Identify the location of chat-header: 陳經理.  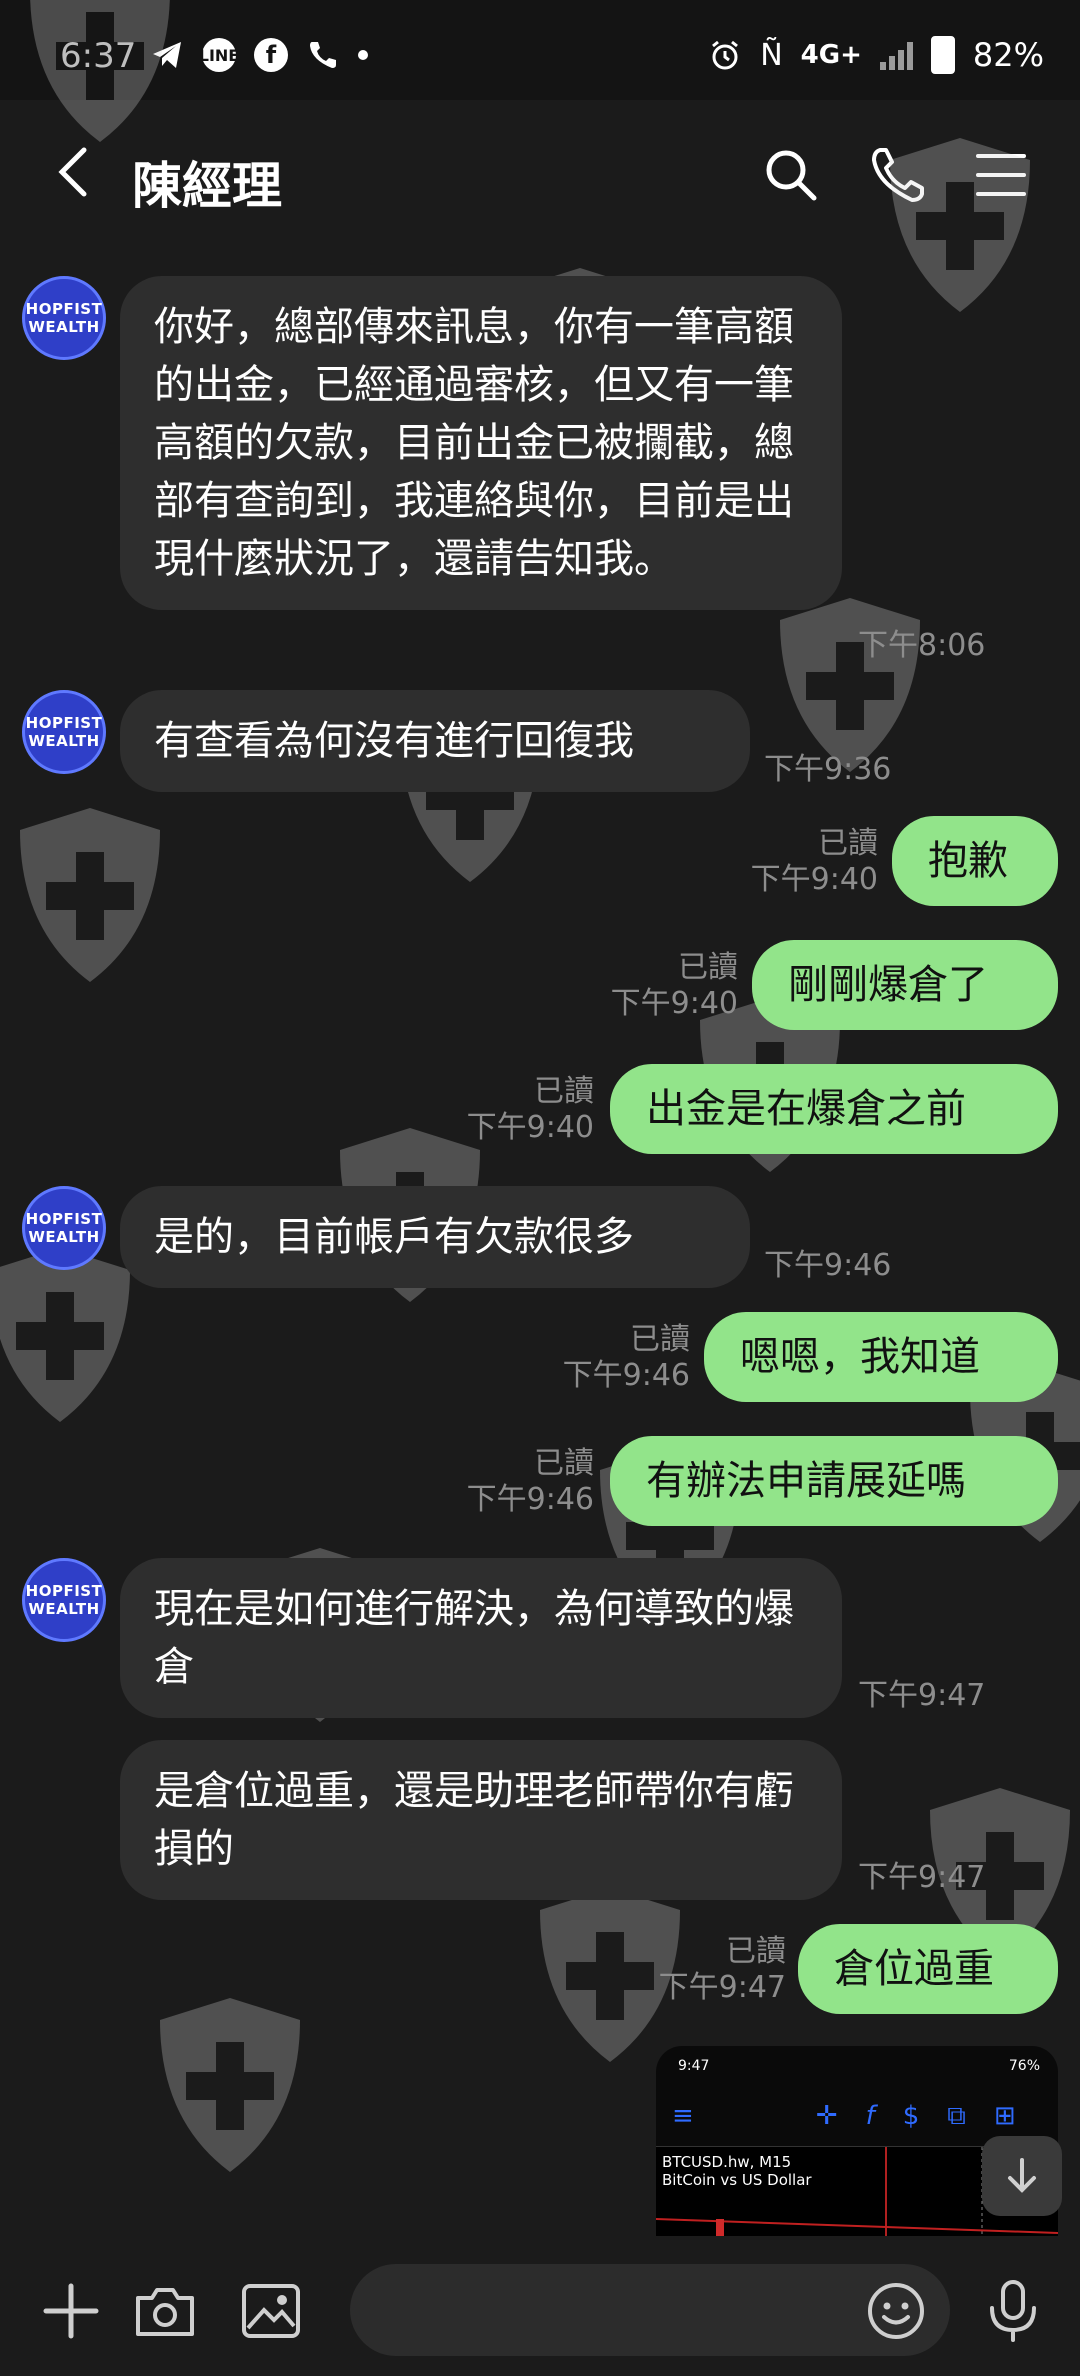
(540, 175).